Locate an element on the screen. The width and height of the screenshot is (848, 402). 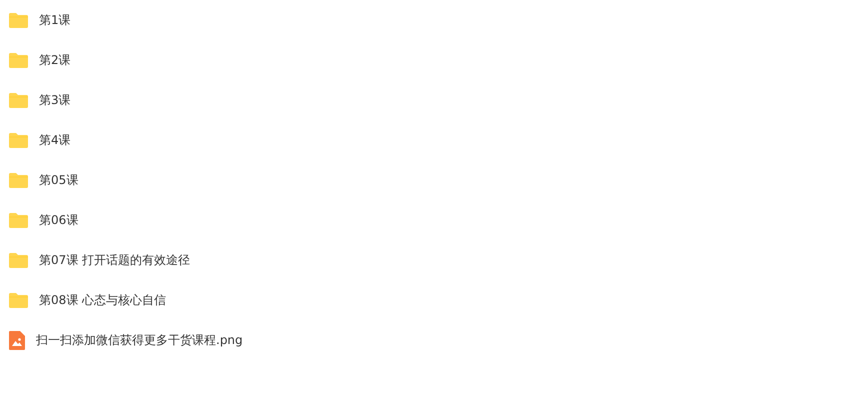
file-name: 第08课 心态与核心自信 is located at coordinates (102, 300).